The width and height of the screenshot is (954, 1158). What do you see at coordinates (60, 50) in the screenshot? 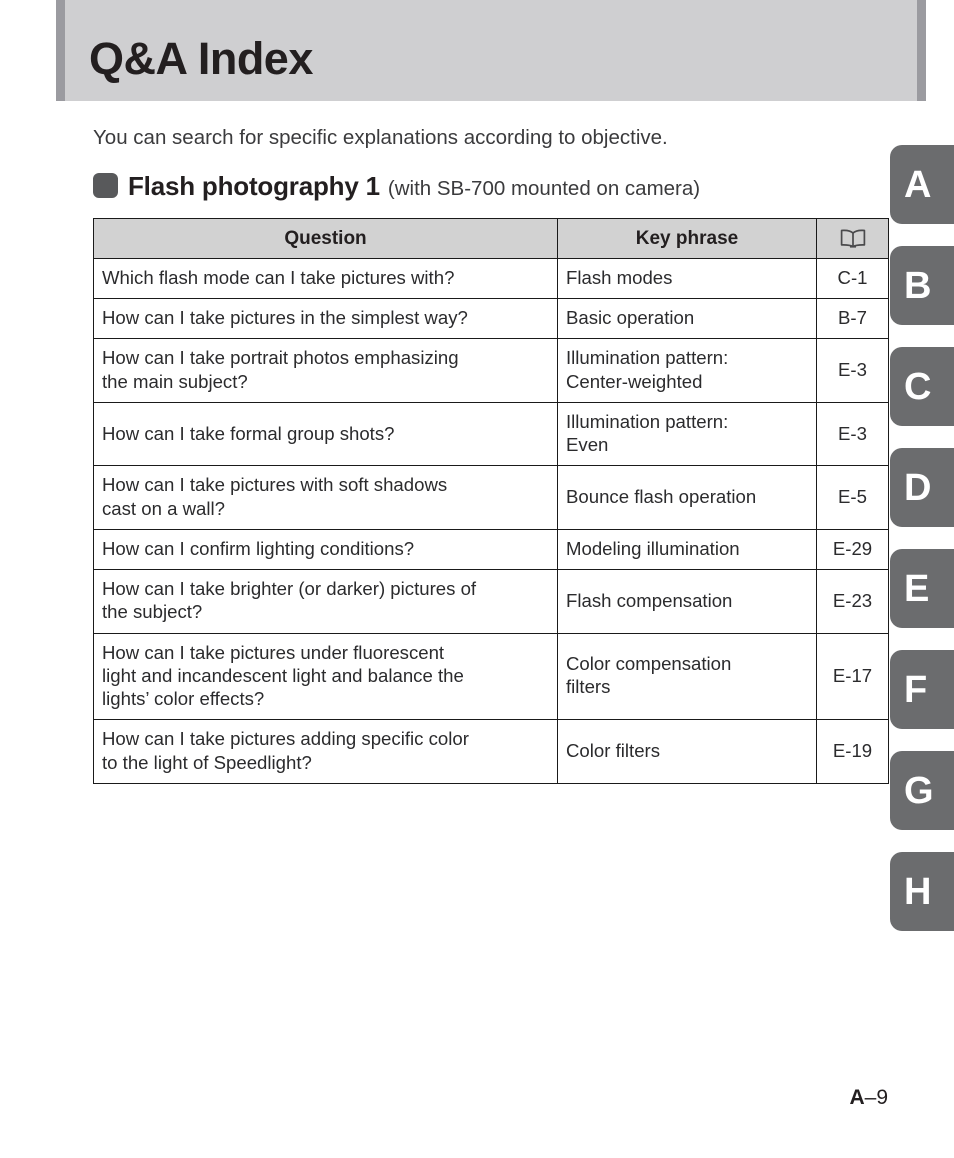
I see `header-banner-left-edge` at bounding box center [60, 50].